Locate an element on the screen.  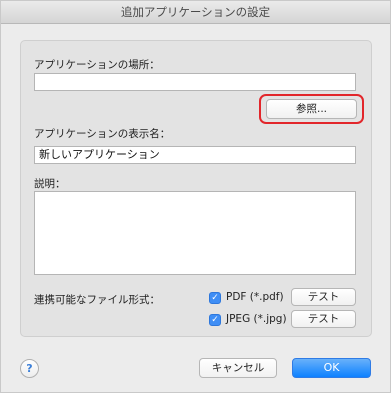
jpeg-checkbox: ✓ is located at coordinates (215, 320).